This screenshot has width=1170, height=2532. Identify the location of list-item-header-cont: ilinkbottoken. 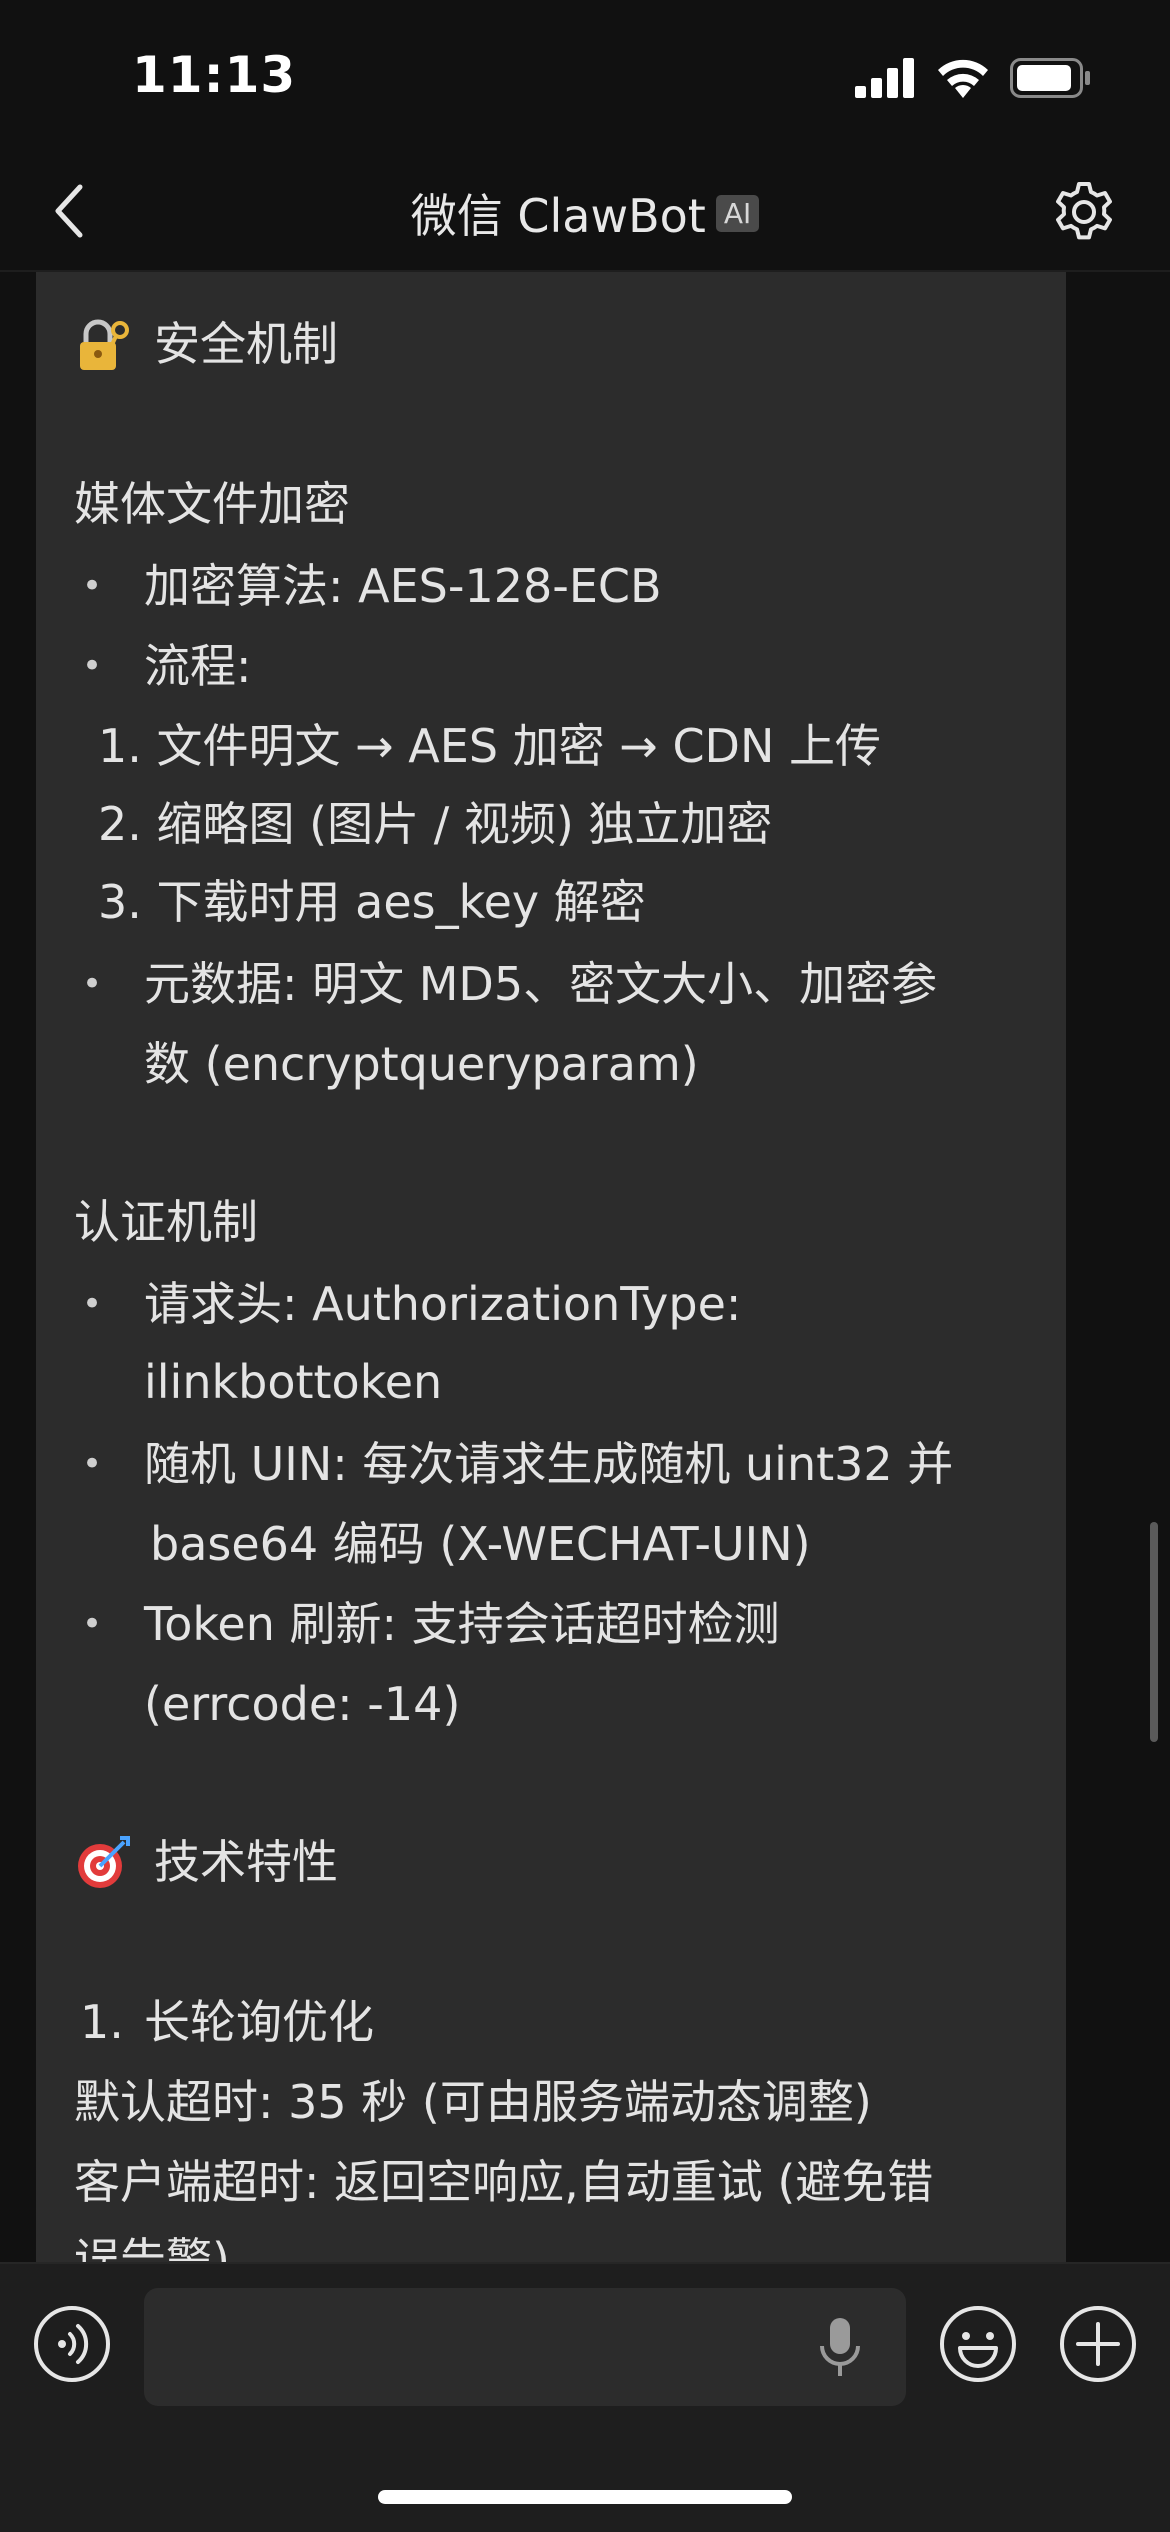
(293, 1382).